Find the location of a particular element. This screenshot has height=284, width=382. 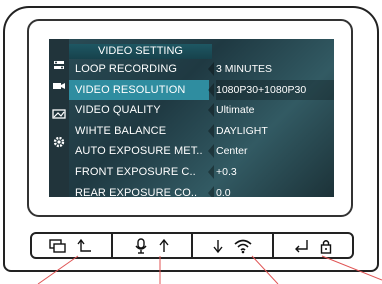

arrow-up-icon is located at coordinates (164, 246).